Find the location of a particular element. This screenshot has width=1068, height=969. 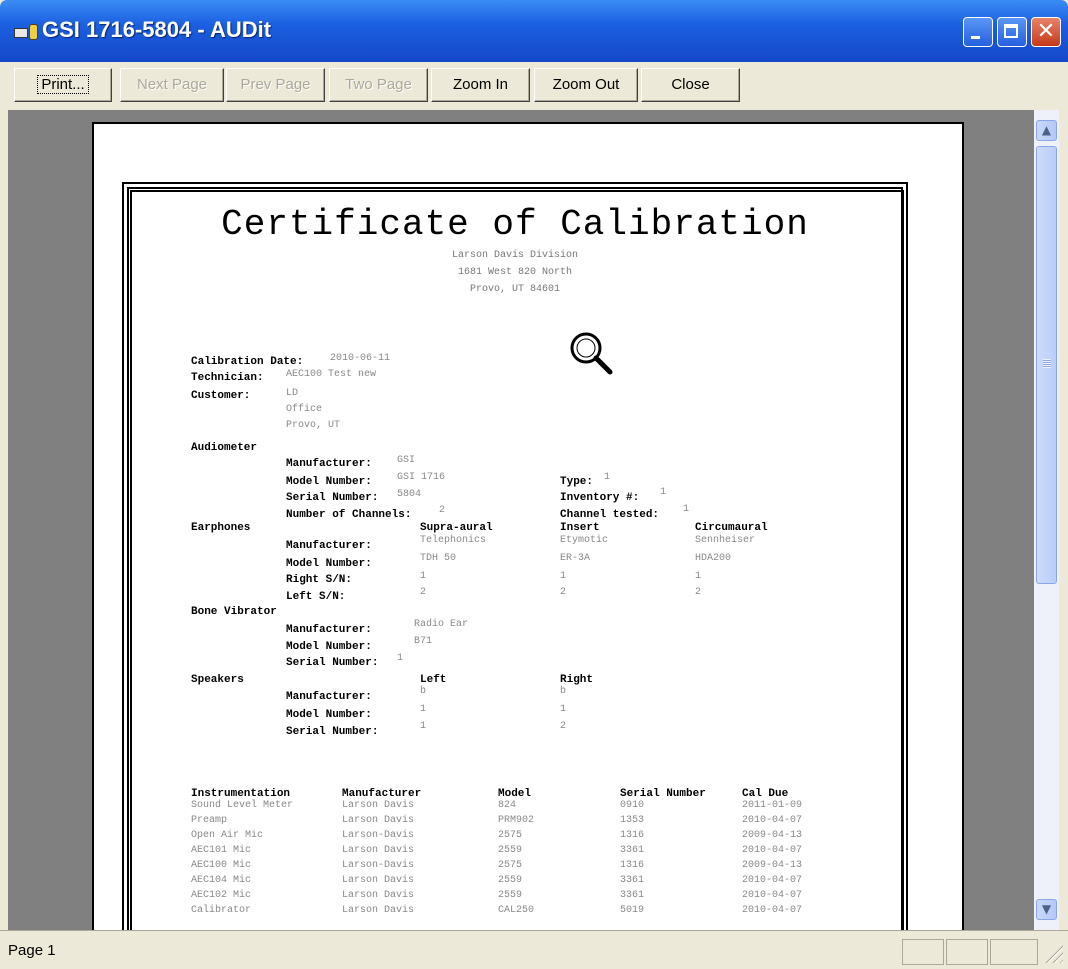

earphone-left-label: Left S/N: is located at coordinates (316, 597).